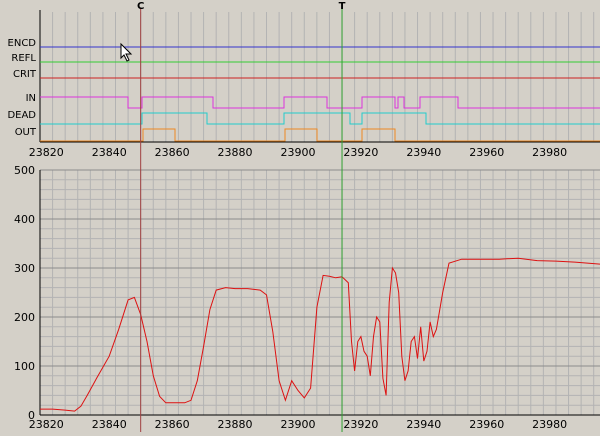 The width and height of the screenshot is (600, 436). I want to click on cursor-t-label: T, so click(342, 6).